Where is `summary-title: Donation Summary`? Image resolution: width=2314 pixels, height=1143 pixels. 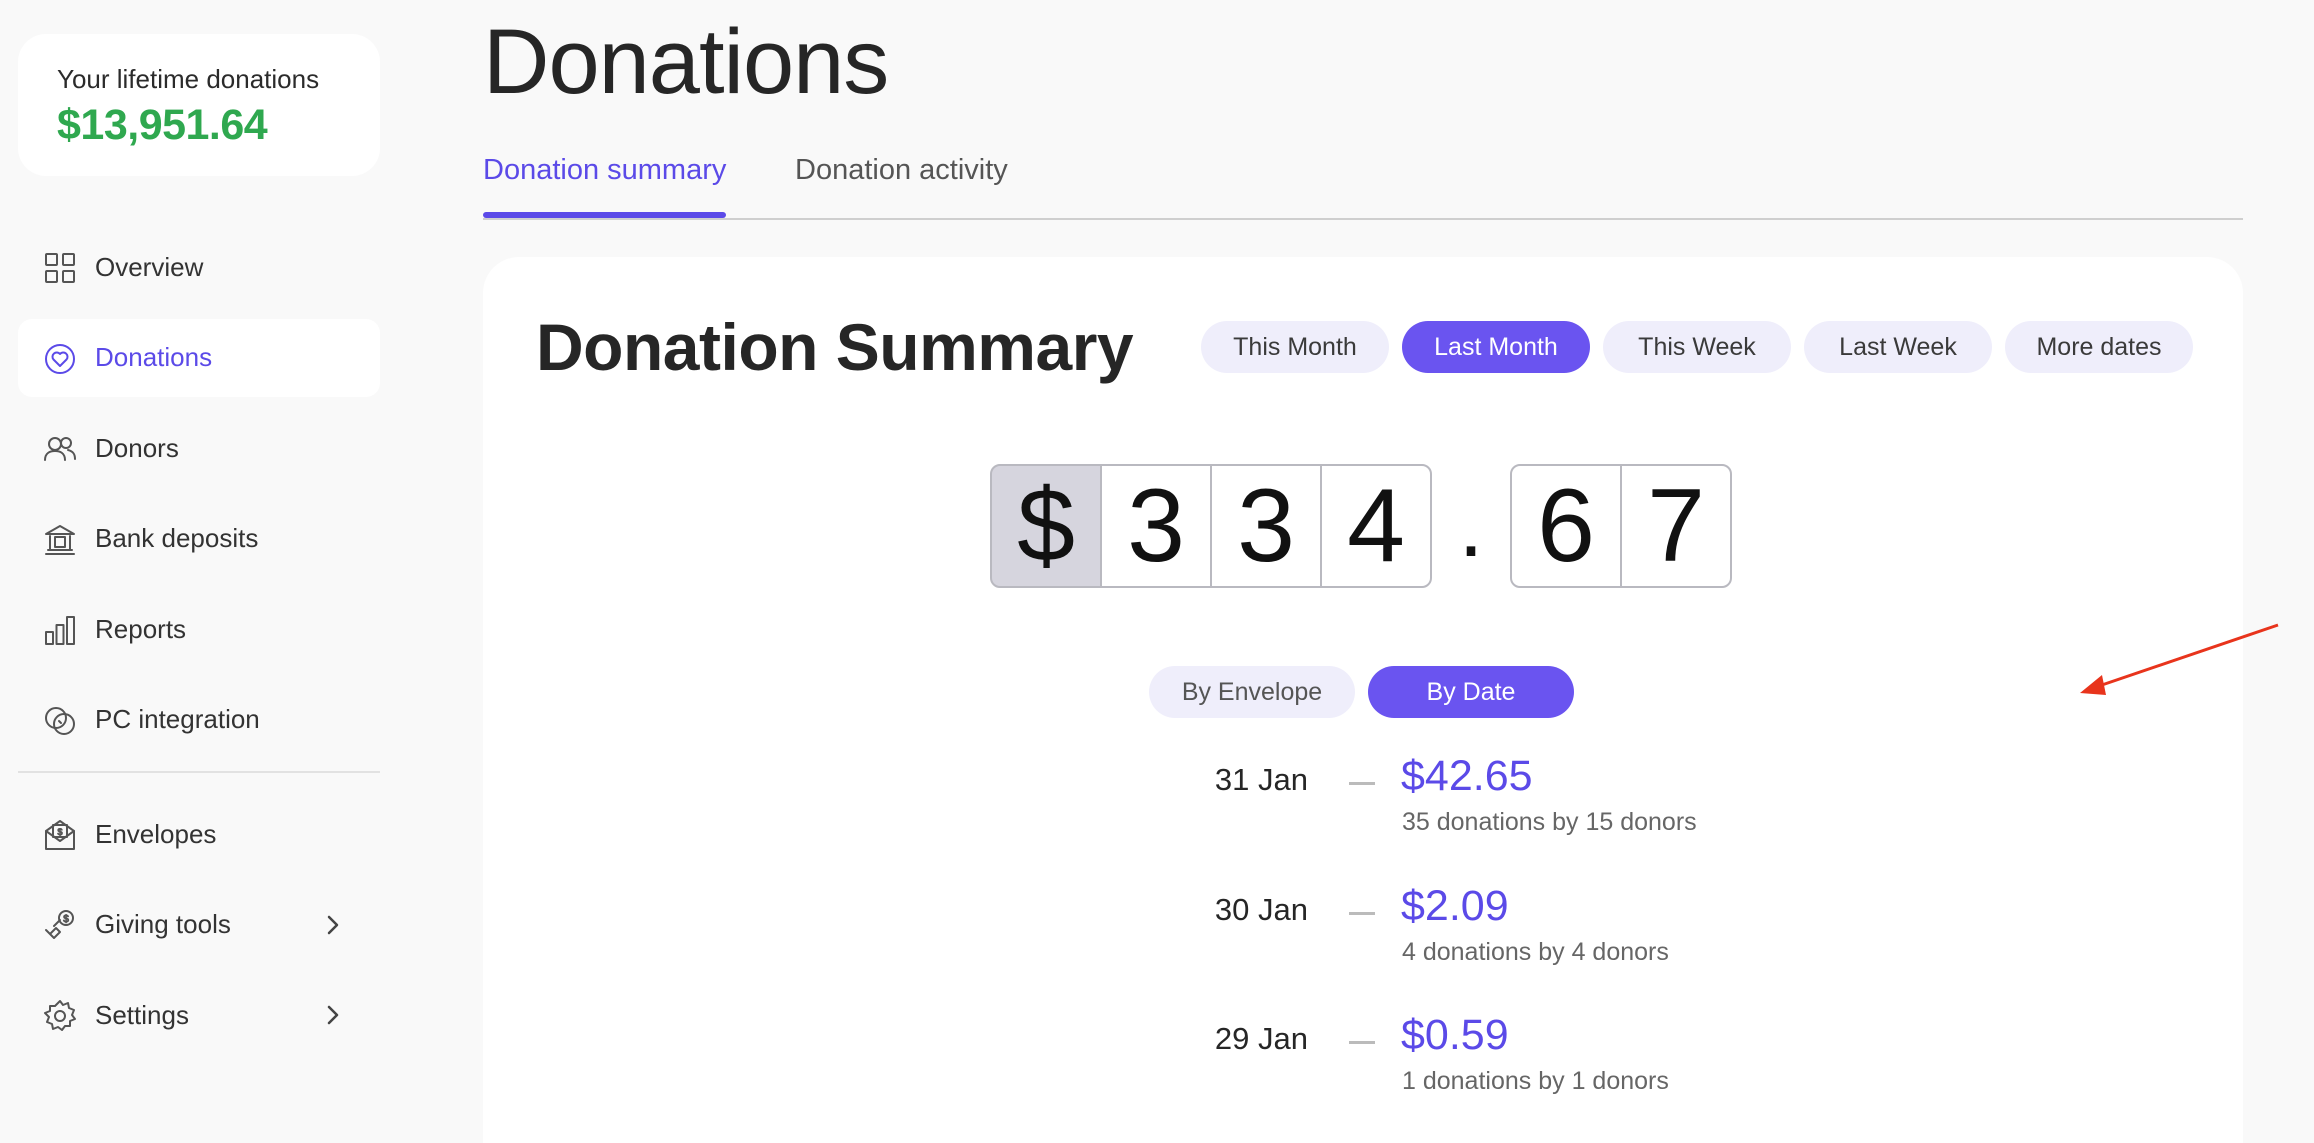 summary-title: Donation Summary is located at coordinates (835, 347).